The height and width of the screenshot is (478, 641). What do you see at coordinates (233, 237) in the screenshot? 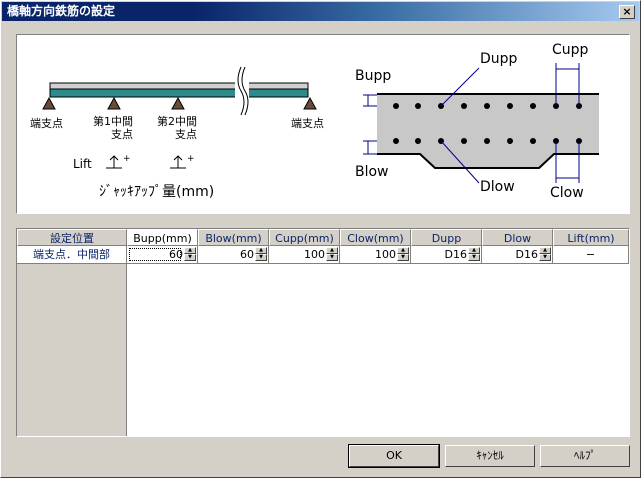
I see `header-blow: Blow(mm)` at bounding box center [233, 237].